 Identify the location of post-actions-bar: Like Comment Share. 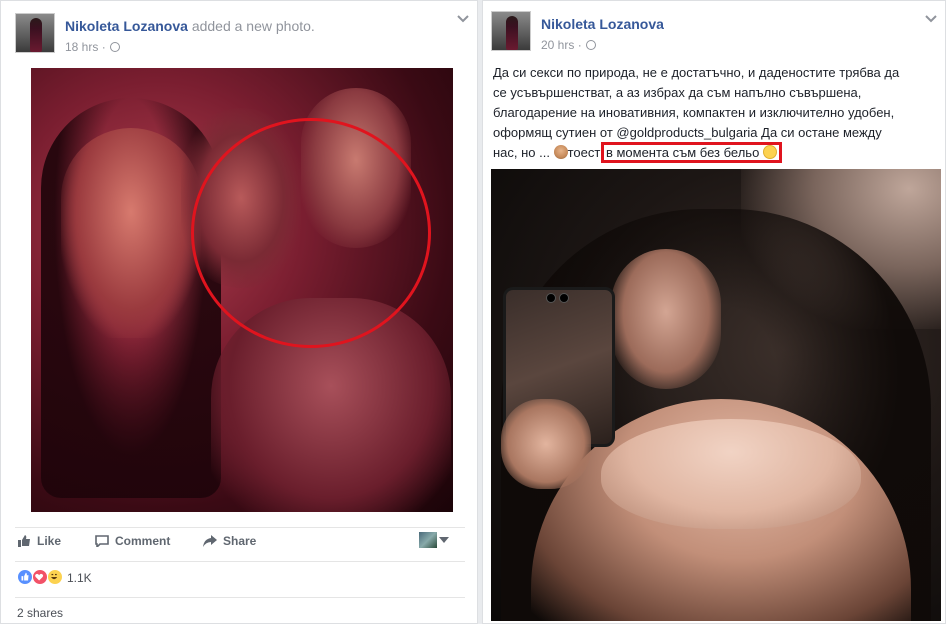
(240, 540).